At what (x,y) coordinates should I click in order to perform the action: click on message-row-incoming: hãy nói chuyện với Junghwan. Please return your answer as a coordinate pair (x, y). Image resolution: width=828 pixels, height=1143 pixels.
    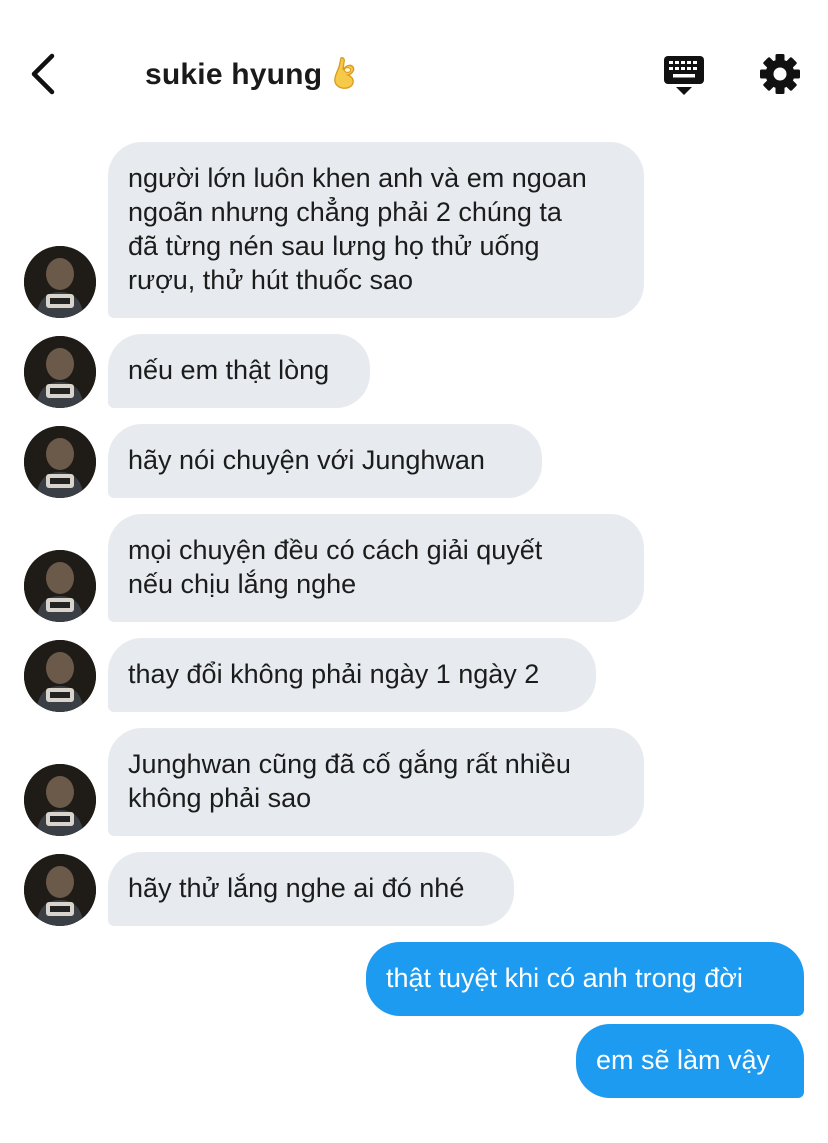
    Looking at the image, I should click on (414, 461).